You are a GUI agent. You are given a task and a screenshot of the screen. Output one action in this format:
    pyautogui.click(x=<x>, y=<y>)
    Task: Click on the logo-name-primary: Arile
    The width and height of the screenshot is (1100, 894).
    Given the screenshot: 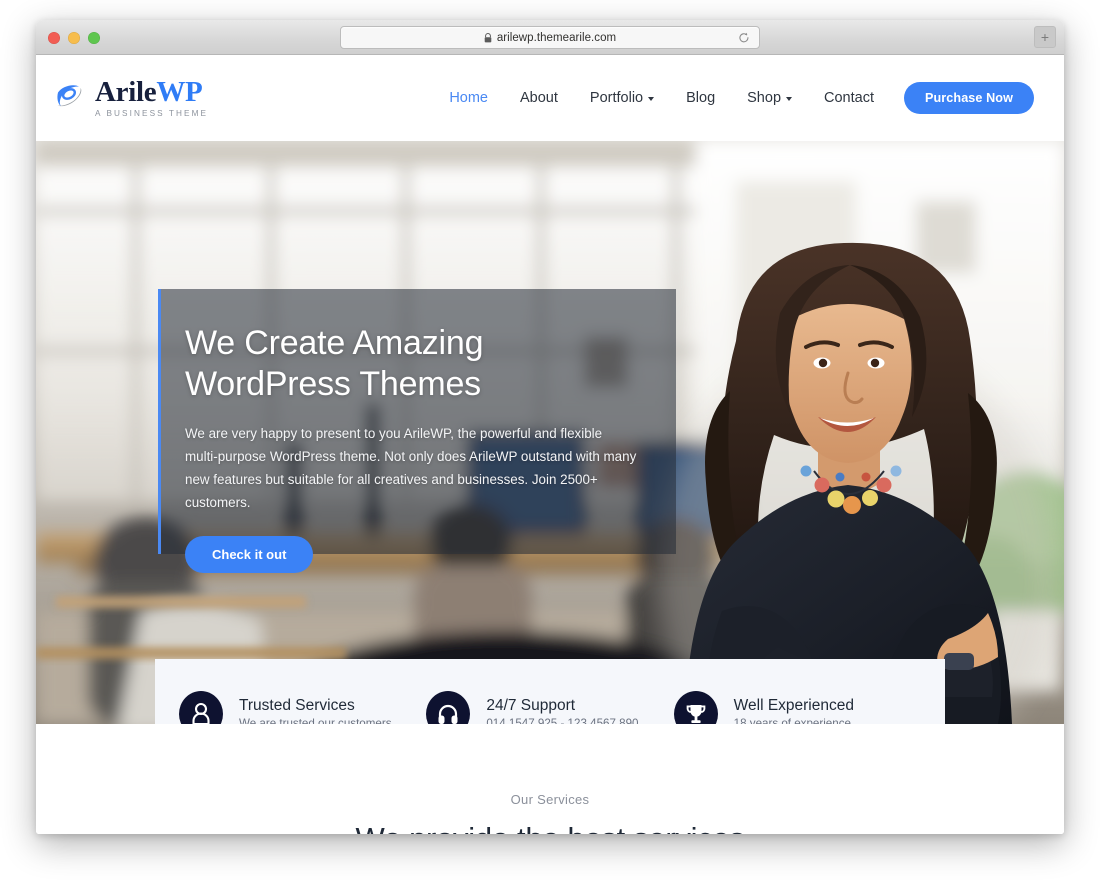 What is the action you would take?
    pyautogui.click(x=126, y=91)
    